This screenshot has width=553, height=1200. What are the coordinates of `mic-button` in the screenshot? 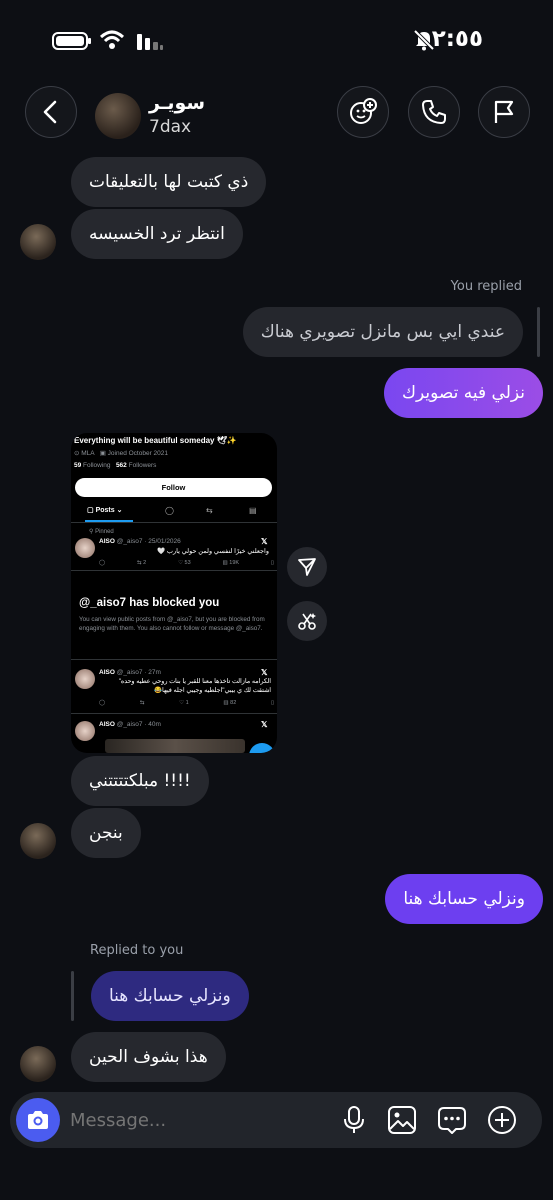 It's located at (354, 1122).